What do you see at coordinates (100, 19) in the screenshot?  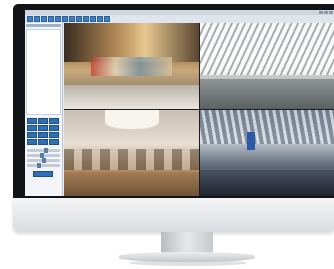 I see `map-icon` at bounding box center [100, 19].